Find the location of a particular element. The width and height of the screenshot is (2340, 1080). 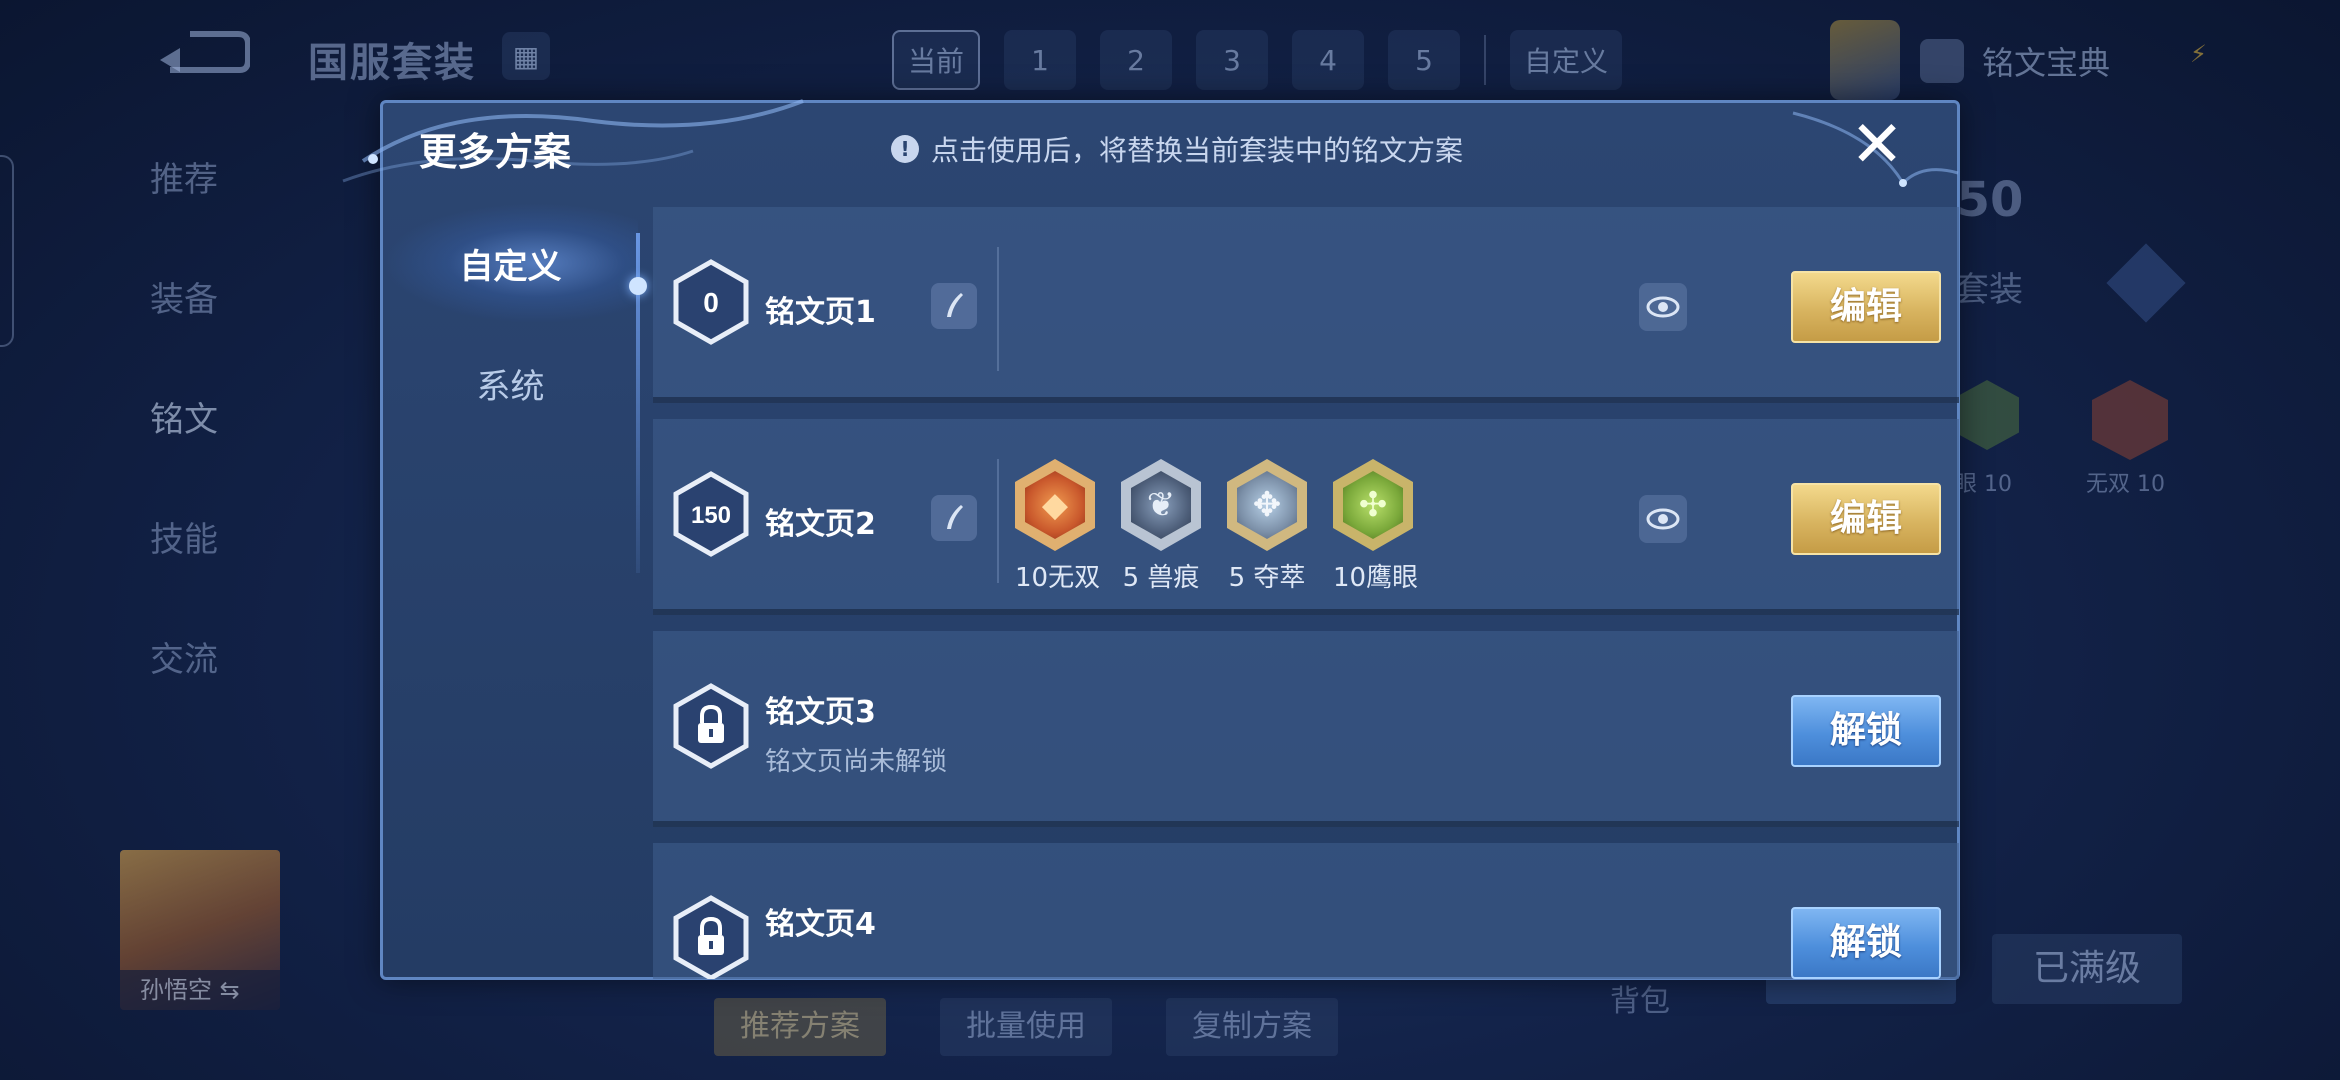

rune-item: ✣ 10鹰眼 is located at coordinates (1376, 526).